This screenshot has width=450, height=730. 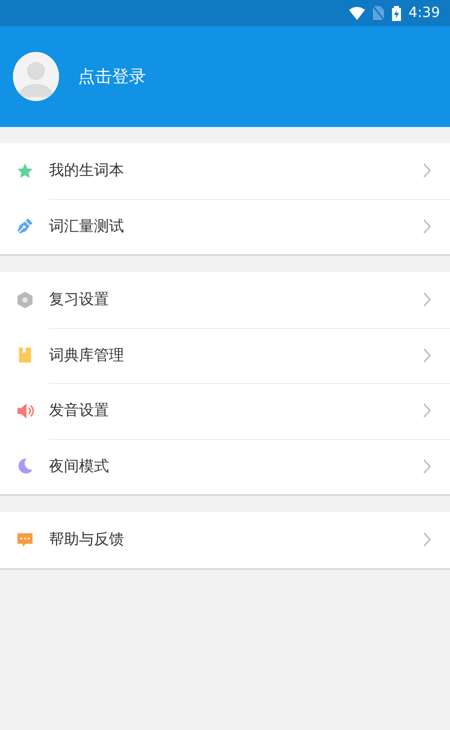 What do you see at coordinates (225, 300) in the screenshot?
I see `menu-item: 复习设置` at bounding box center [225, 300].